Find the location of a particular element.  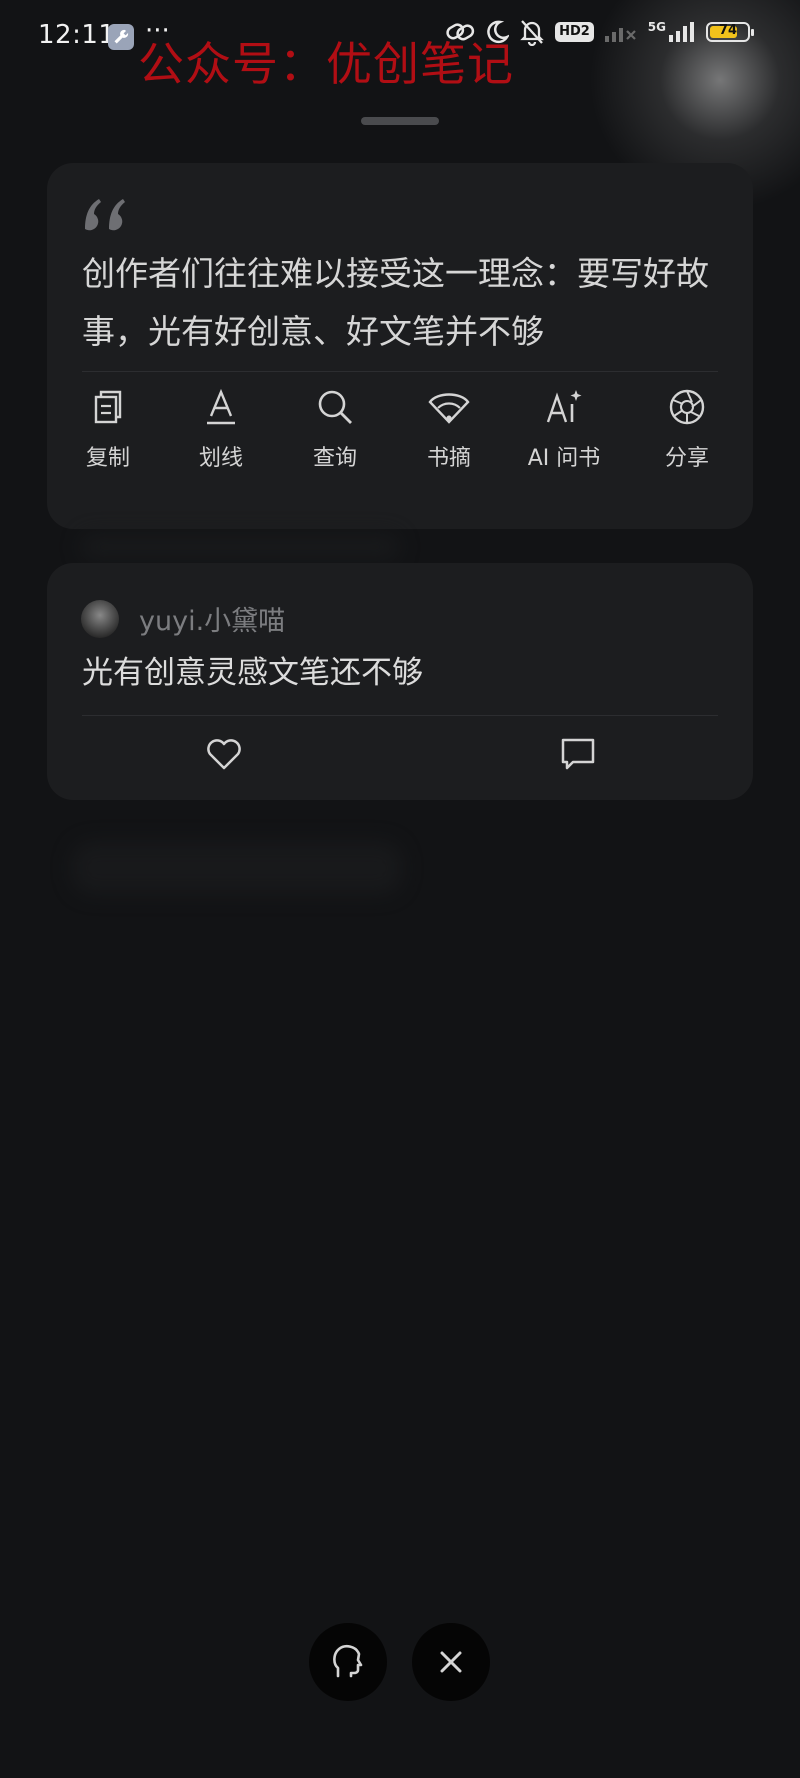

like-button is located at coordinates (224, 754).